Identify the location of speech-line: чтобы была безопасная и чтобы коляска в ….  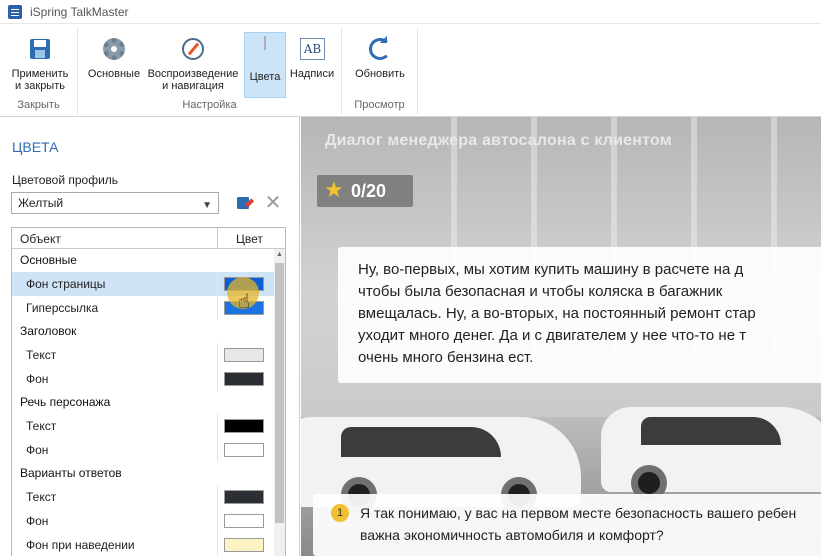
(540, 291).